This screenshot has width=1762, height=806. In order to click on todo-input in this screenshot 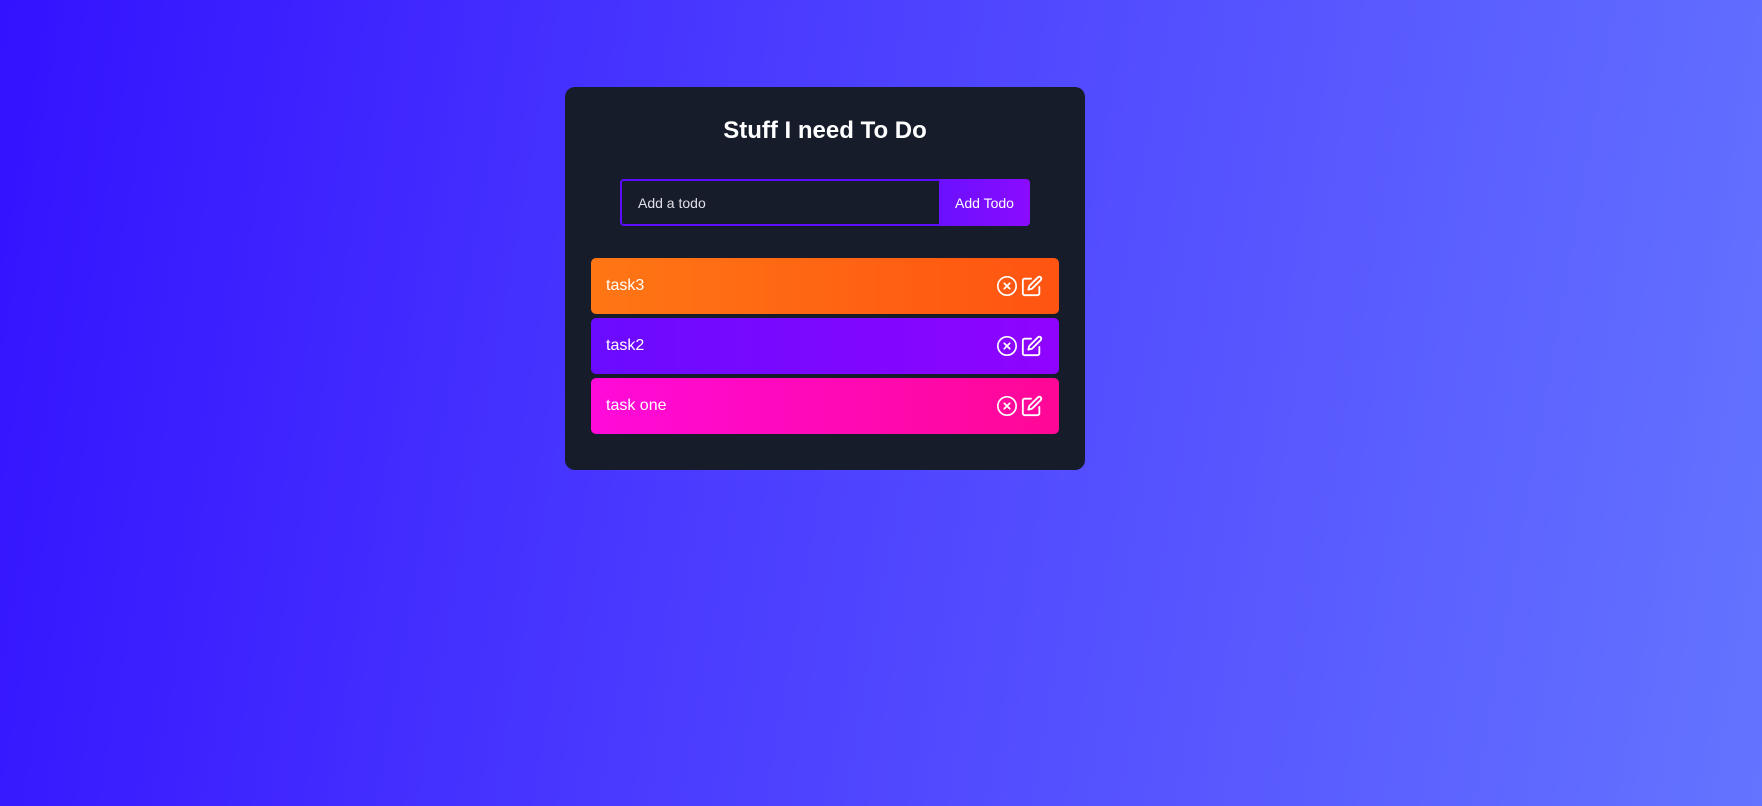, I will do `click(779, 202)`.